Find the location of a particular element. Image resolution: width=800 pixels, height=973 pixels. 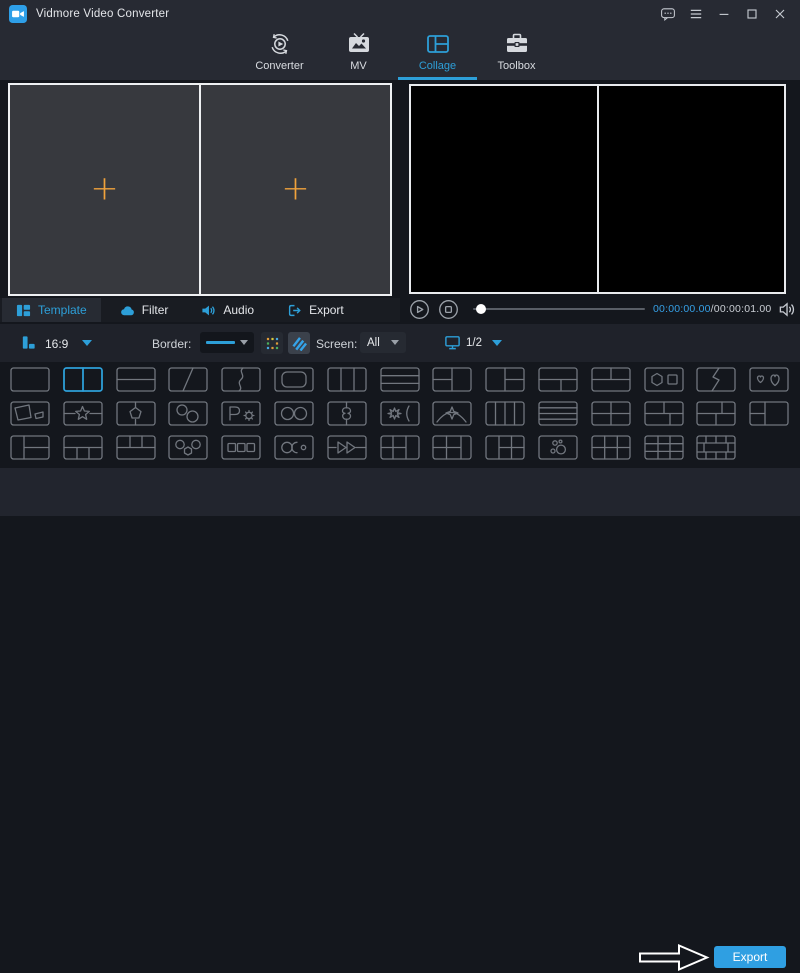

collage-toolbar: 16:9 Border: Screen: All 1/2 is located at coordinates (400, 343).